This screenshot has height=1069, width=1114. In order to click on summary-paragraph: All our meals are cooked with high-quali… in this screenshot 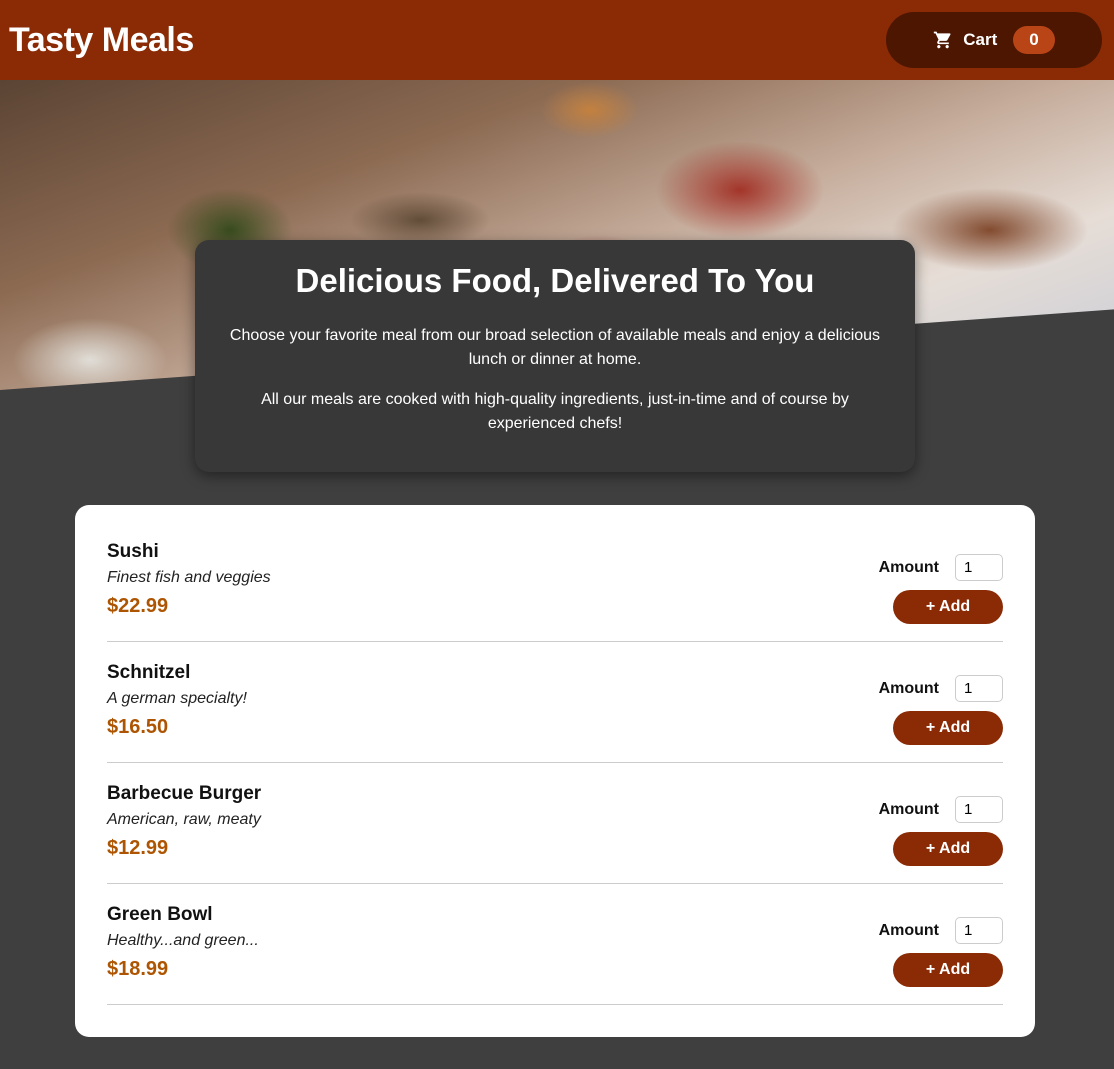, I will do `click(555, 411)`.